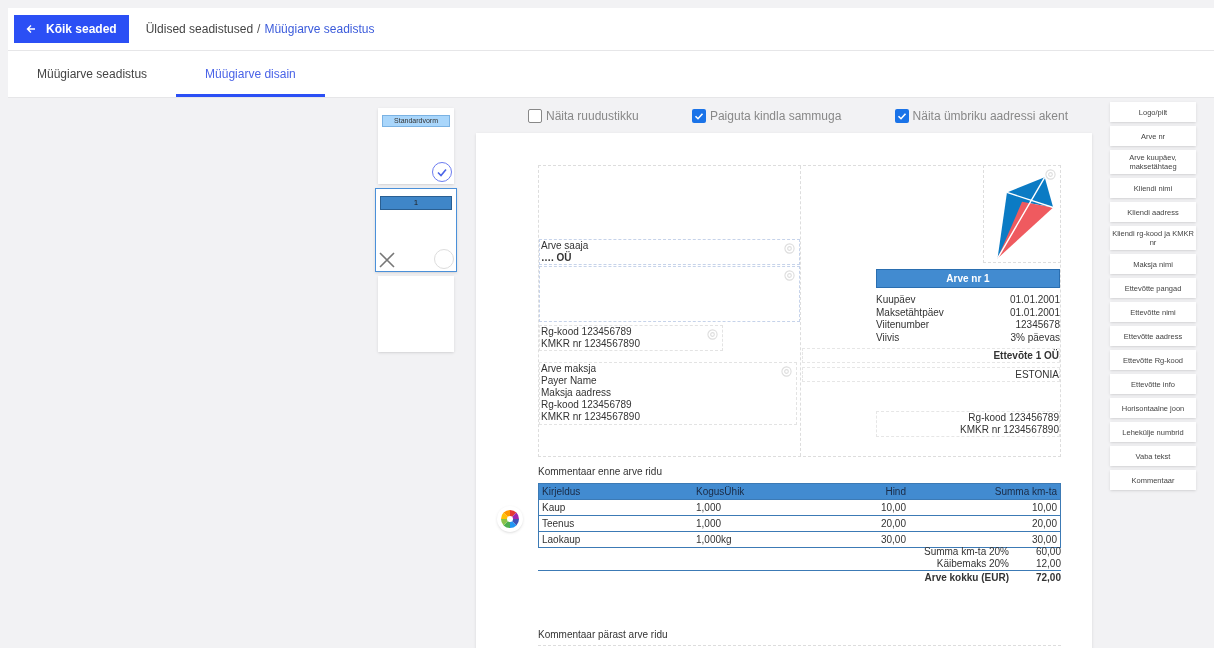  What do you see at coordinates (775, 116) in the screenshot?
I see `checkbox-label: Paiguta kindla sammuga` at bounding box center [775, 116].